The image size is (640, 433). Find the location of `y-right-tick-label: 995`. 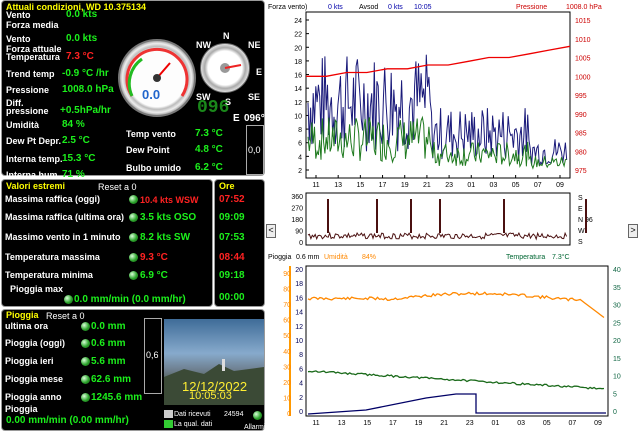

y-right-tick-label: 995 is located at coordinates (581, 96).